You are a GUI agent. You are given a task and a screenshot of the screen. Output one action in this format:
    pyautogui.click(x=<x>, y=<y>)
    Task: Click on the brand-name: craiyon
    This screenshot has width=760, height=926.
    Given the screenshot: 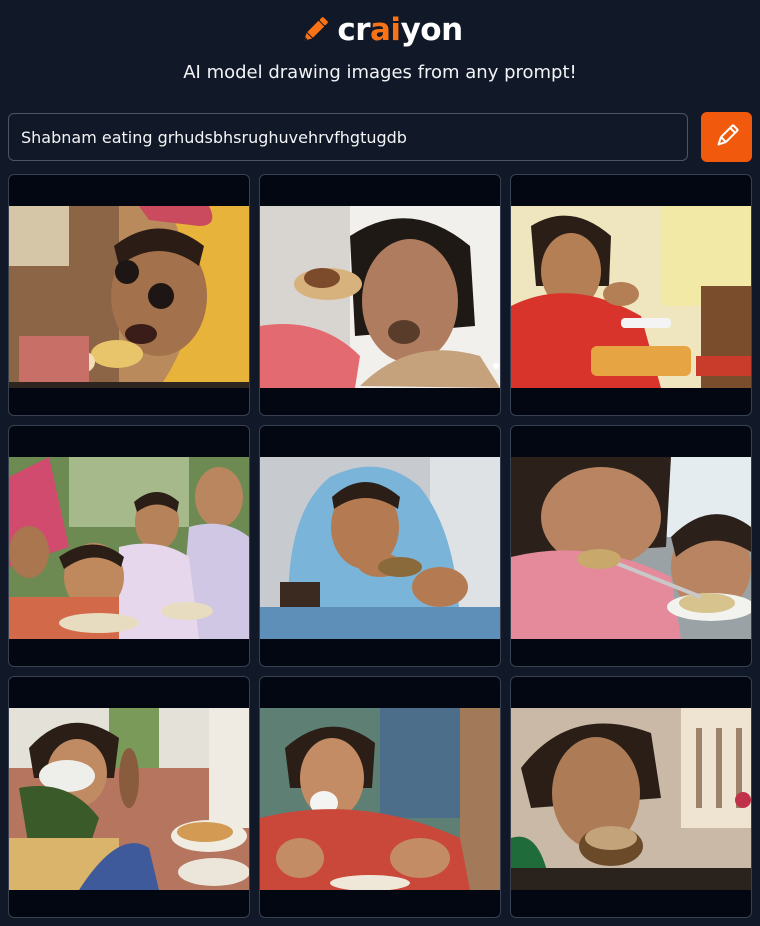 What is the action you would take?
    pyautogui.click(x=400, y=30)
    